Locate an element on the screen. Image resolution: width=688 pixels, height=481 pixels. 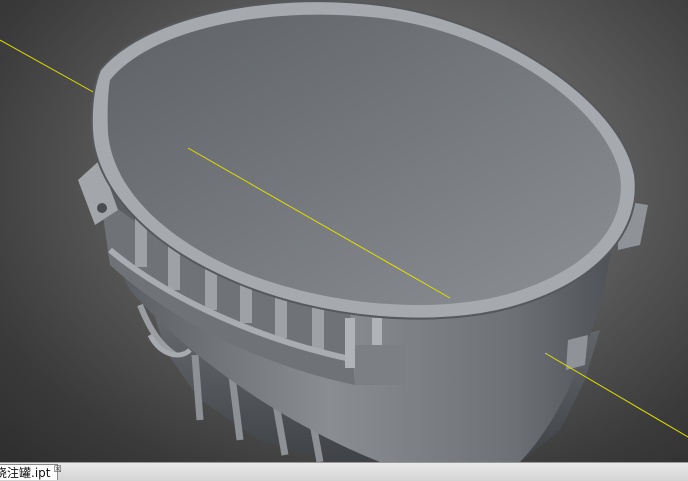
lug-hole-left is located at coordinates (102, 208).